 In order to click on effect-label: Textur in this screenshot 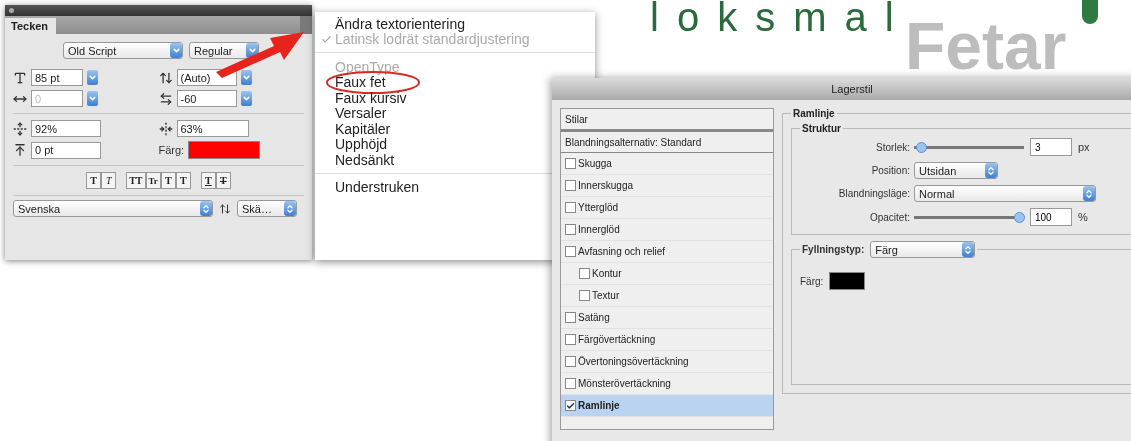, I will do `click(606, 295)`.